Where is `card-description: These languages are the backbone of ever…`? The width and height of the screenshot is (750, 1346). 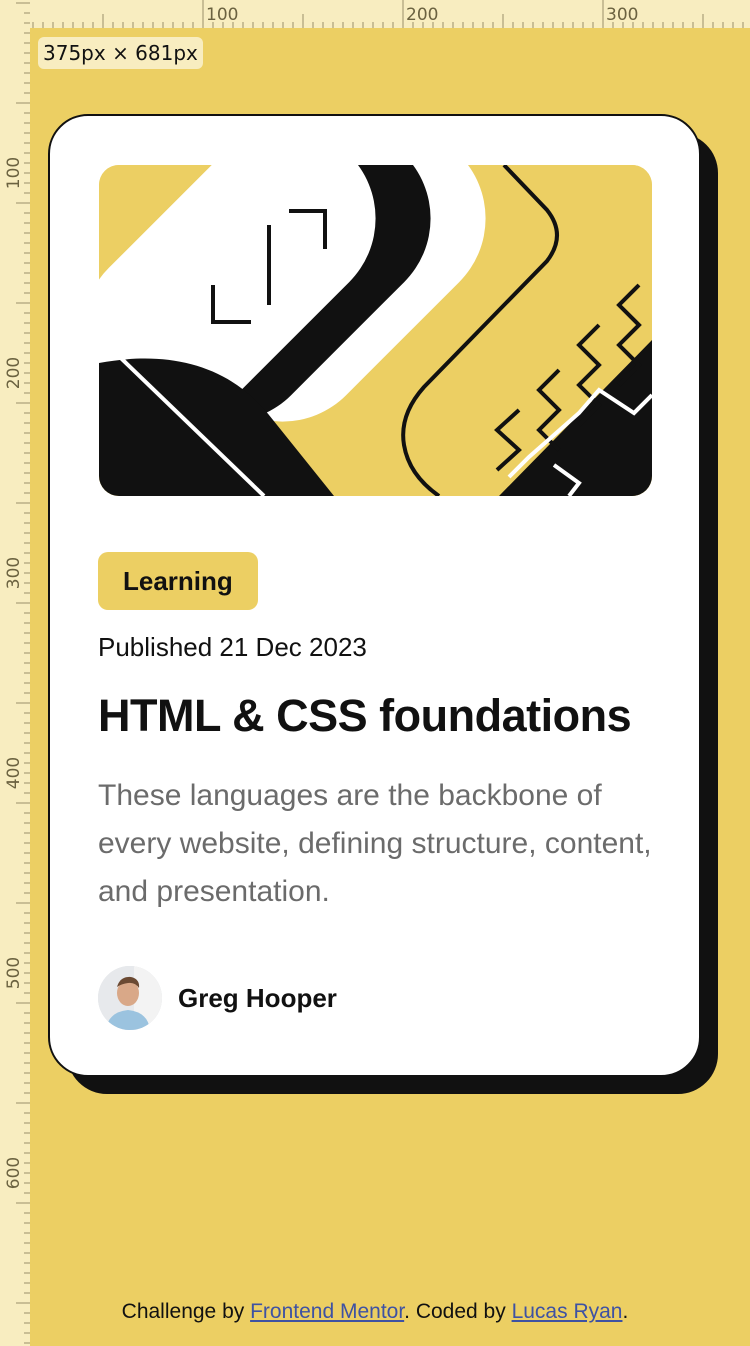 card-description: These languages are the backbone of ever… is located at coordinates (375, 843).